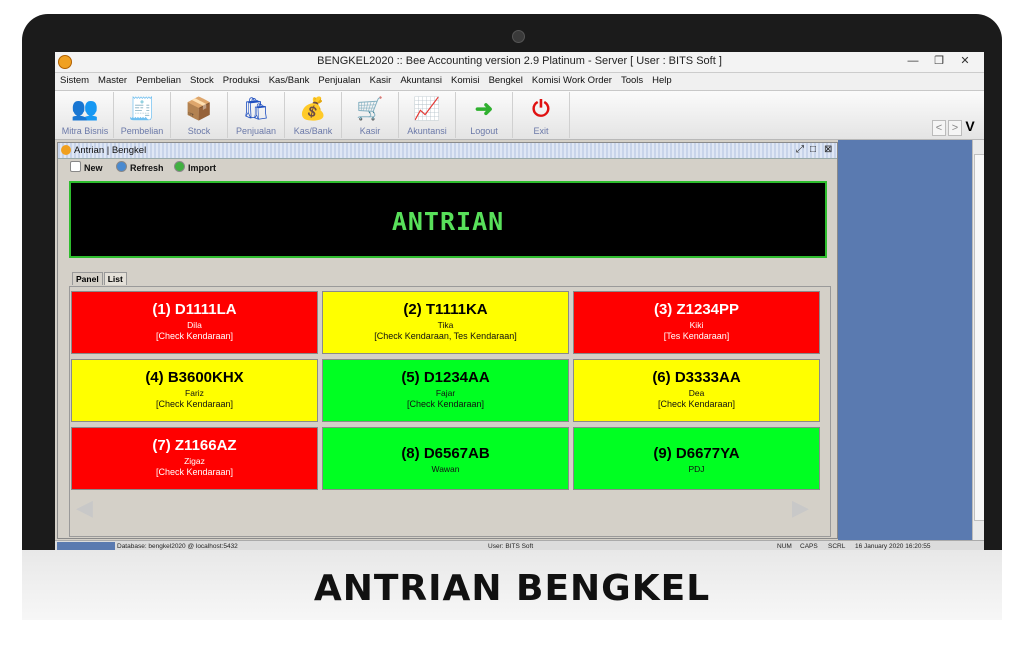  I want to click on antrian-window-title: Antrian | Bengkel, so click(110, 150).